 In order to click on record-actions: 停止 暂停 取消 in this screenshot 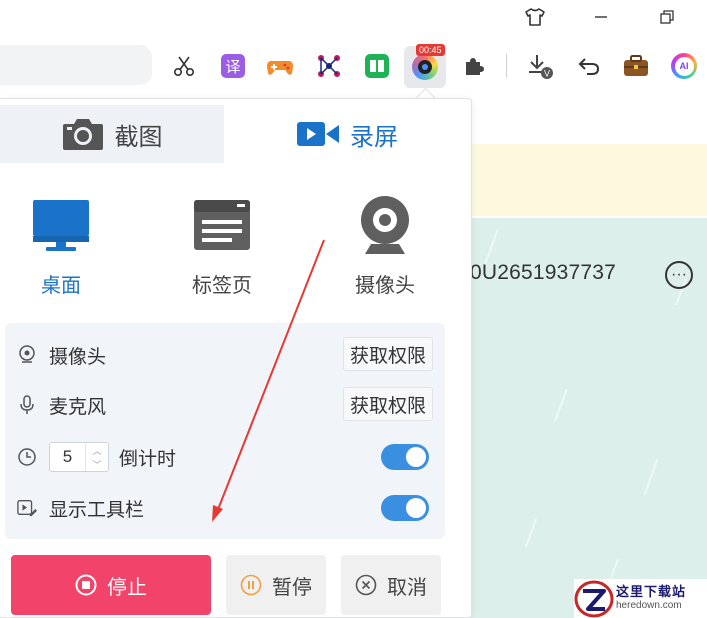, I will do `click(235, 585)`.